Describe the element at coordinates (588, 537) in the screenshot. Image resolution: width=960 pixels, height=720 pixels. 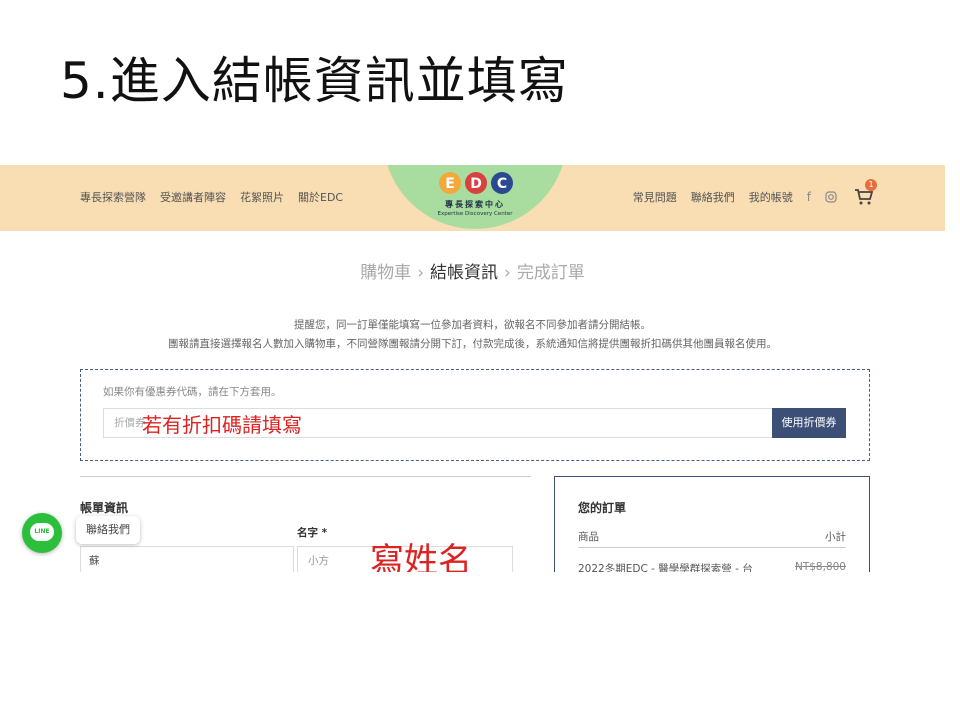
I see `order-col-product: 商品` at that location.